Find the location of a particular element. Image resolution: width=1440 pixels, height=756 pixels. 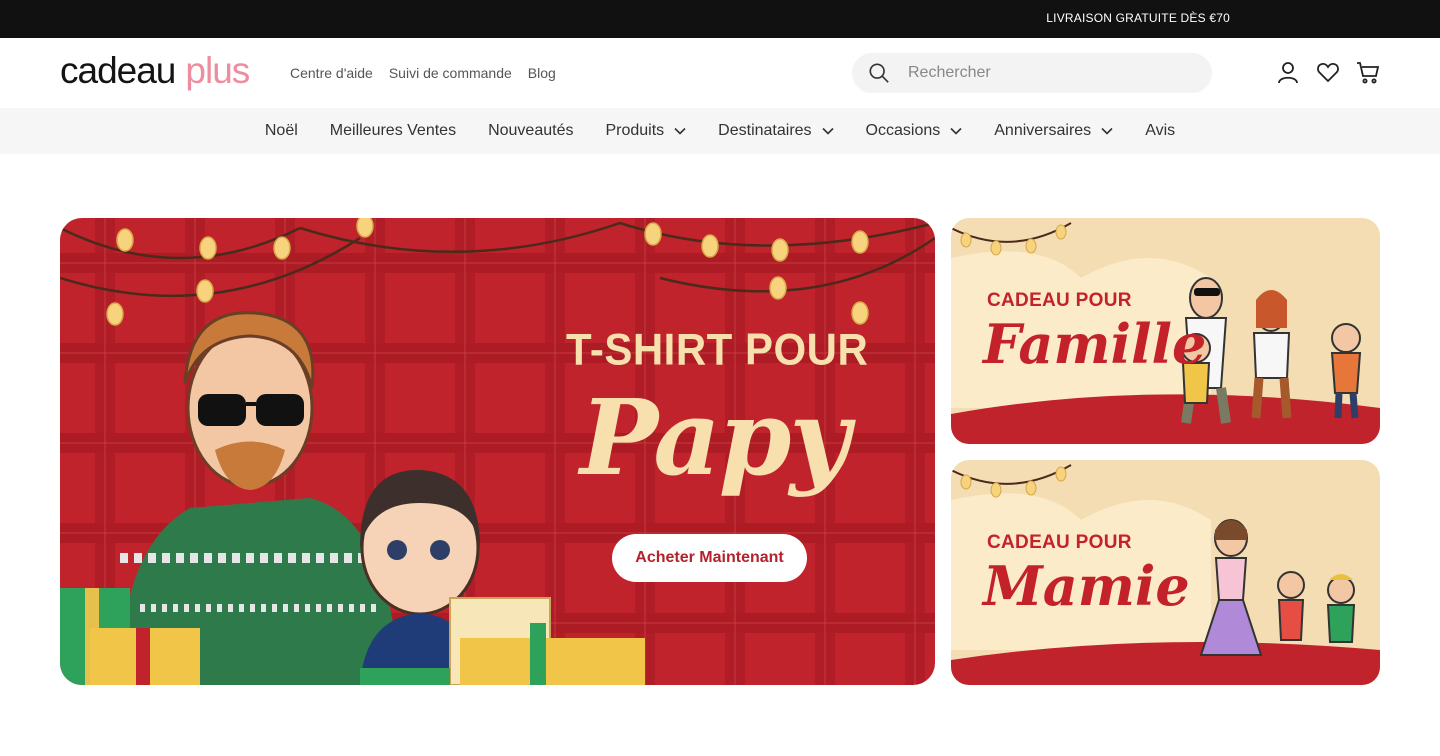

side-banner-grandma-line2: Mamie is located at coordinates (1086, 586).